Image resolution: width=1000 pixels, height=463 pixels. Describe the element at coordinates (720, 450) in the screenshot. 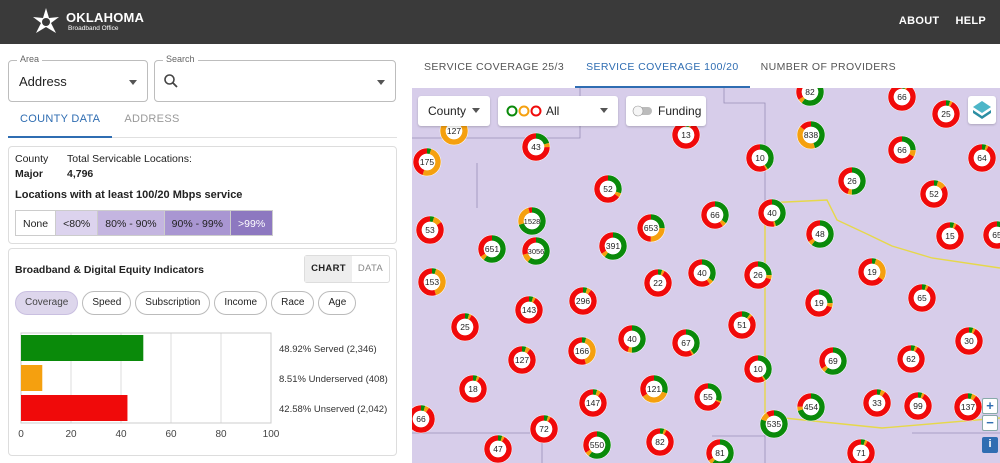

I see `coverage-marker: 81` at that location.